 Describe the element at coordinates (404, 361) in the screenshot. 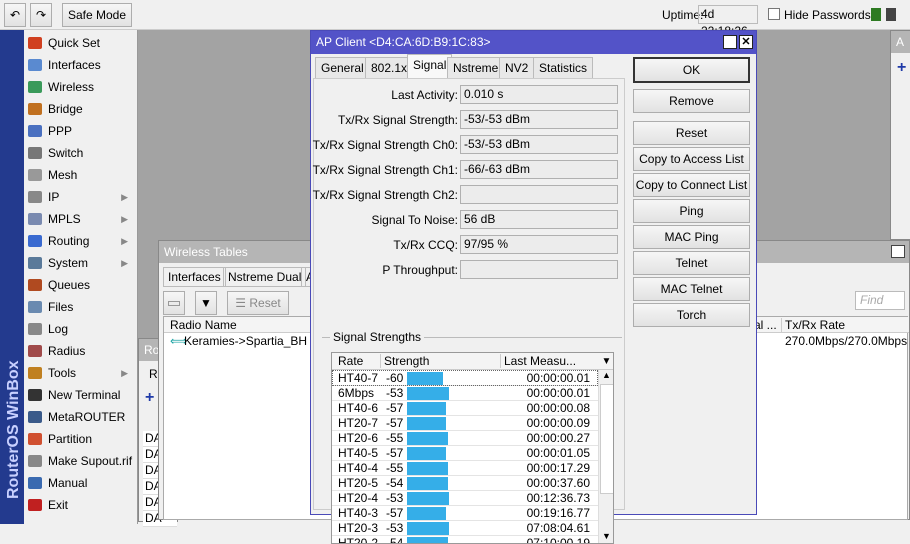

I see `col-strength: Strength` at that location.